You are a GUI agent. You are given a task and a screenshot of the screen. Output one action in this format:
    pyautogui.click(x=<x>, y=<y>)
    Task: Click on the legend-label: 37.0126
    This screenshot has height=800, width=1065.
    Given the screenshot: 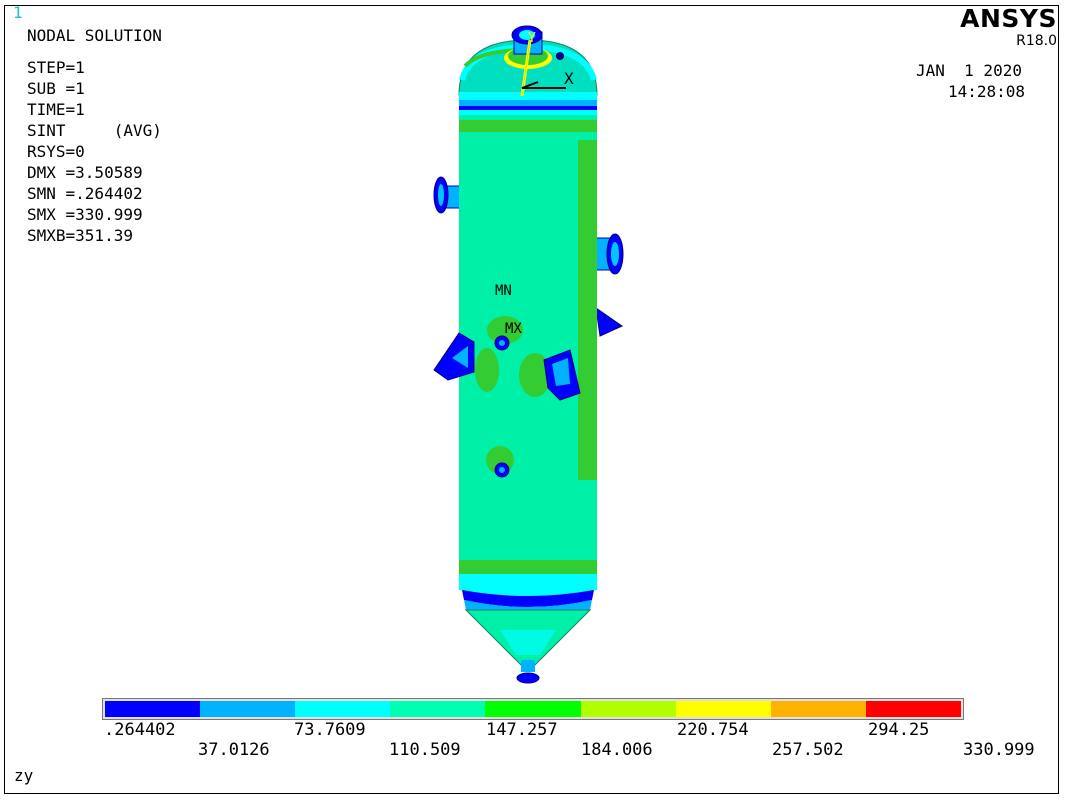 What is the action you would take?
    pyautogui.click(x=234, y=750)
    